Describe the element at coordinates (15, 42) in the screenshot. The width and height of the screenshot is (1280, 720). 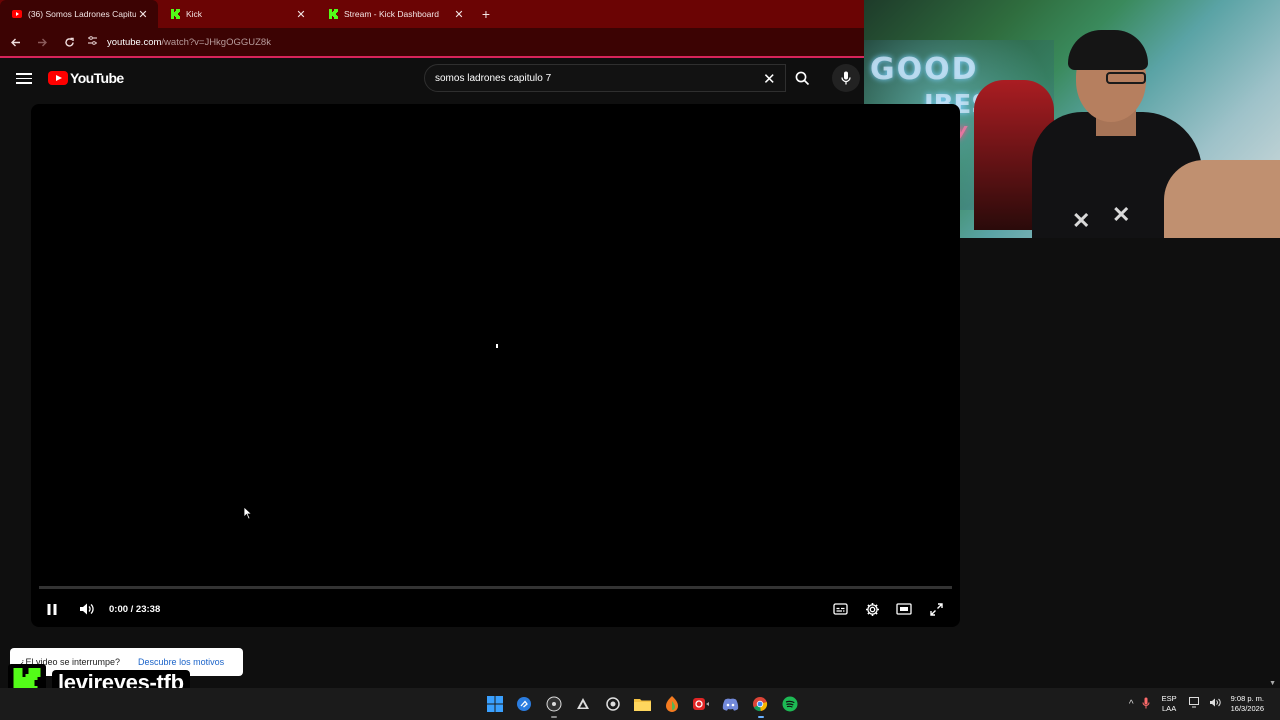
I see `back-arrow-icon` at that location.